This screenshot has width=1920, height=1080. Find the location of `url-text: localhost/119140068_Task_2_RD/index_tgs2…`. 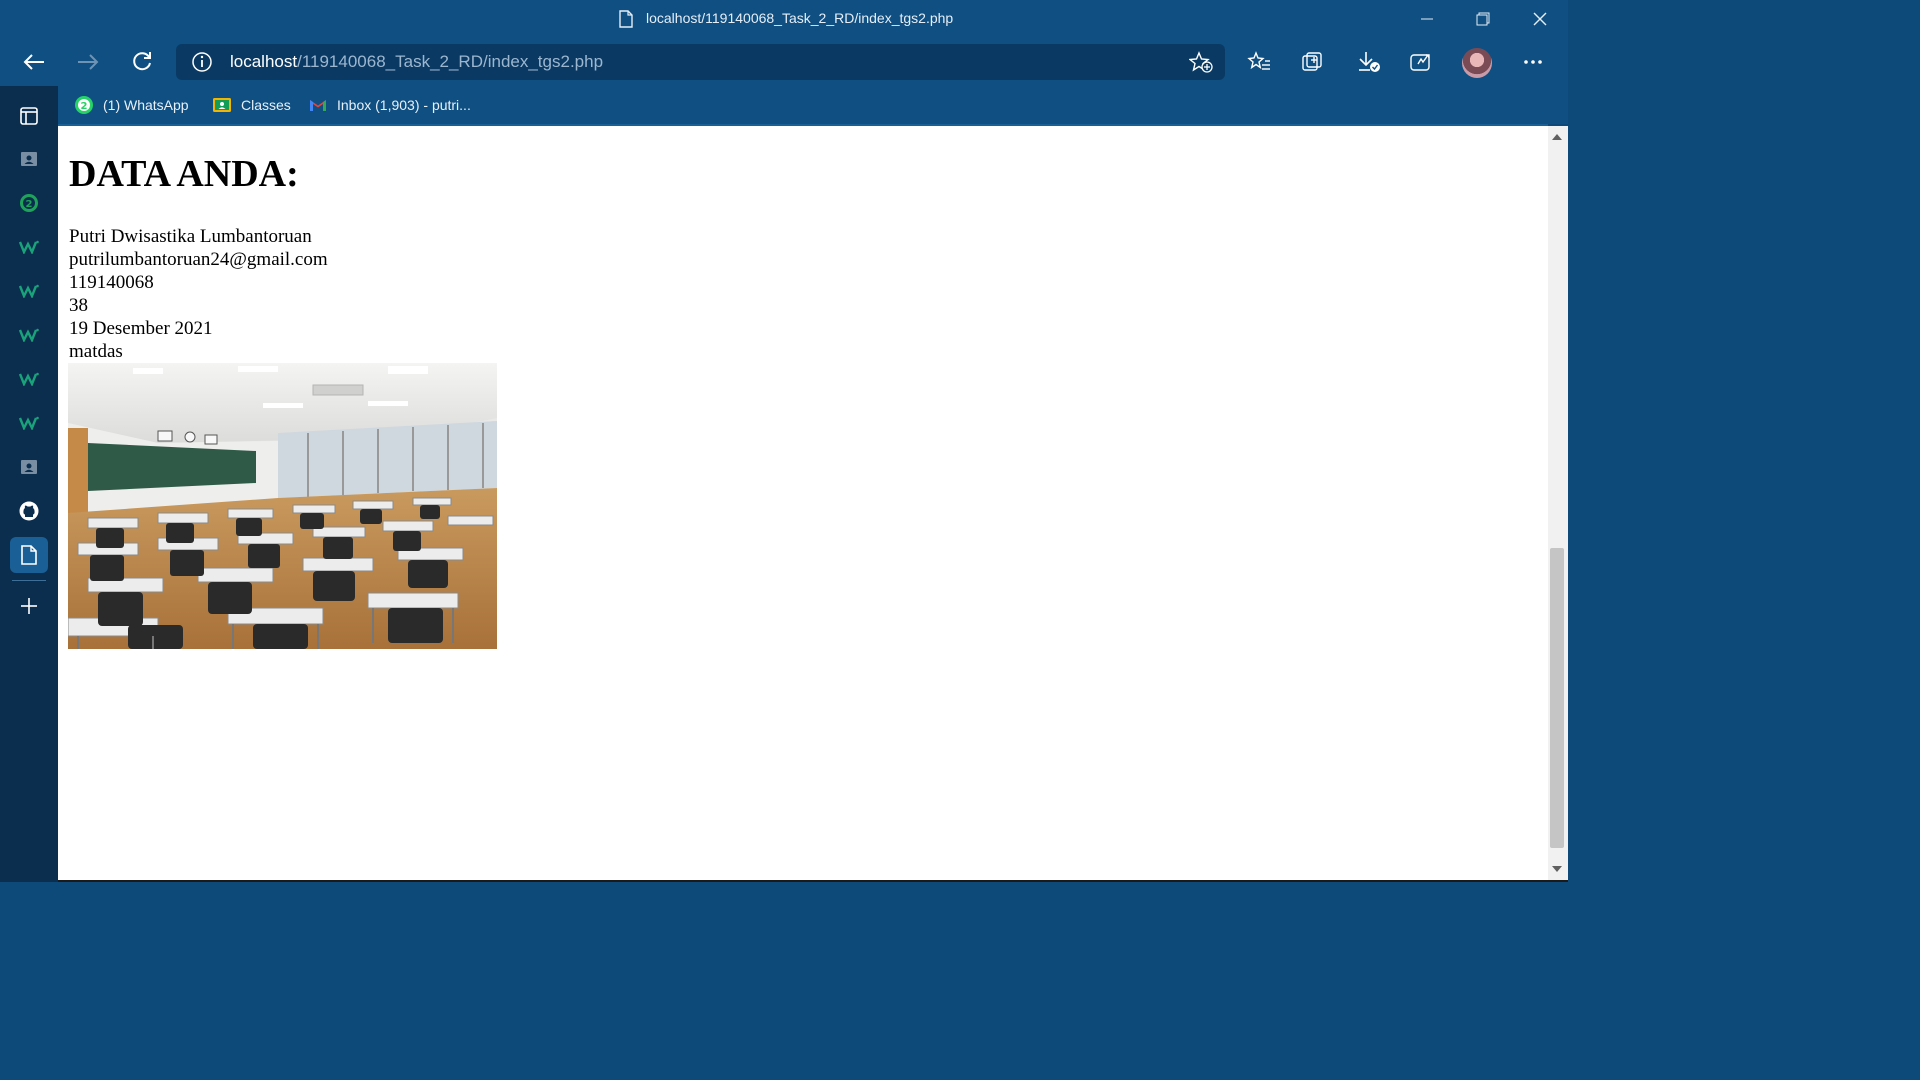

url-text: localhost/119140068_Task_2_RD/index_tgs2… is located at coordinates (416, 62).